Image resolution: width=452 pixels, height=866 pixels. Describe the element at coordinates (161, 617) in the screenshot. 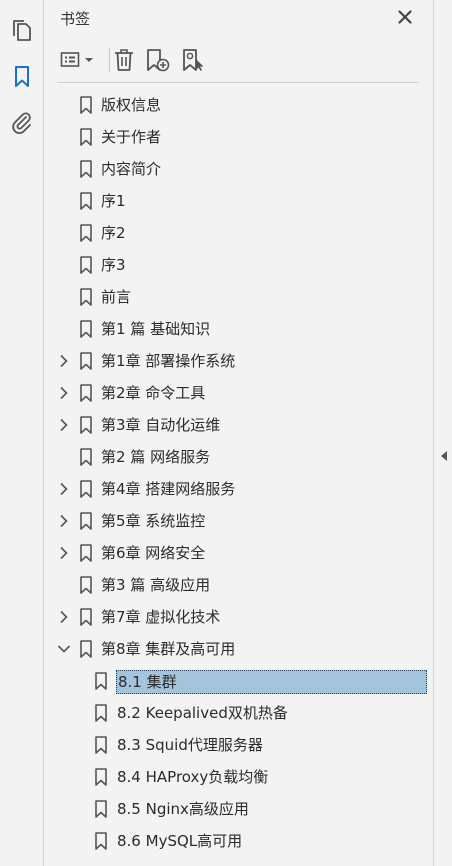

I see `bookmark-label: 第7章 虚拟化技术` at that location.